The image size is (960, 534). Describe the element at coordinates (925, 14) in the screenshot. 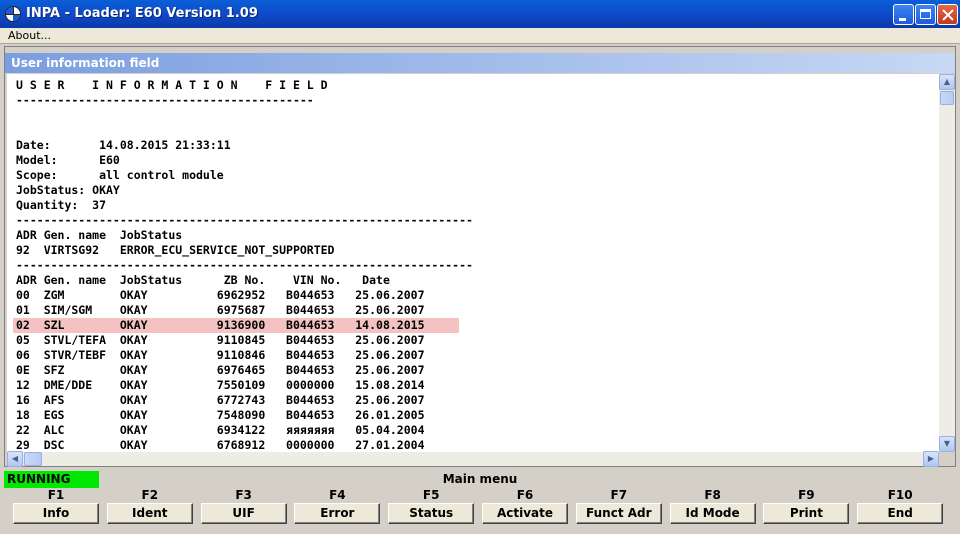

I see `maximize-button` at that location.